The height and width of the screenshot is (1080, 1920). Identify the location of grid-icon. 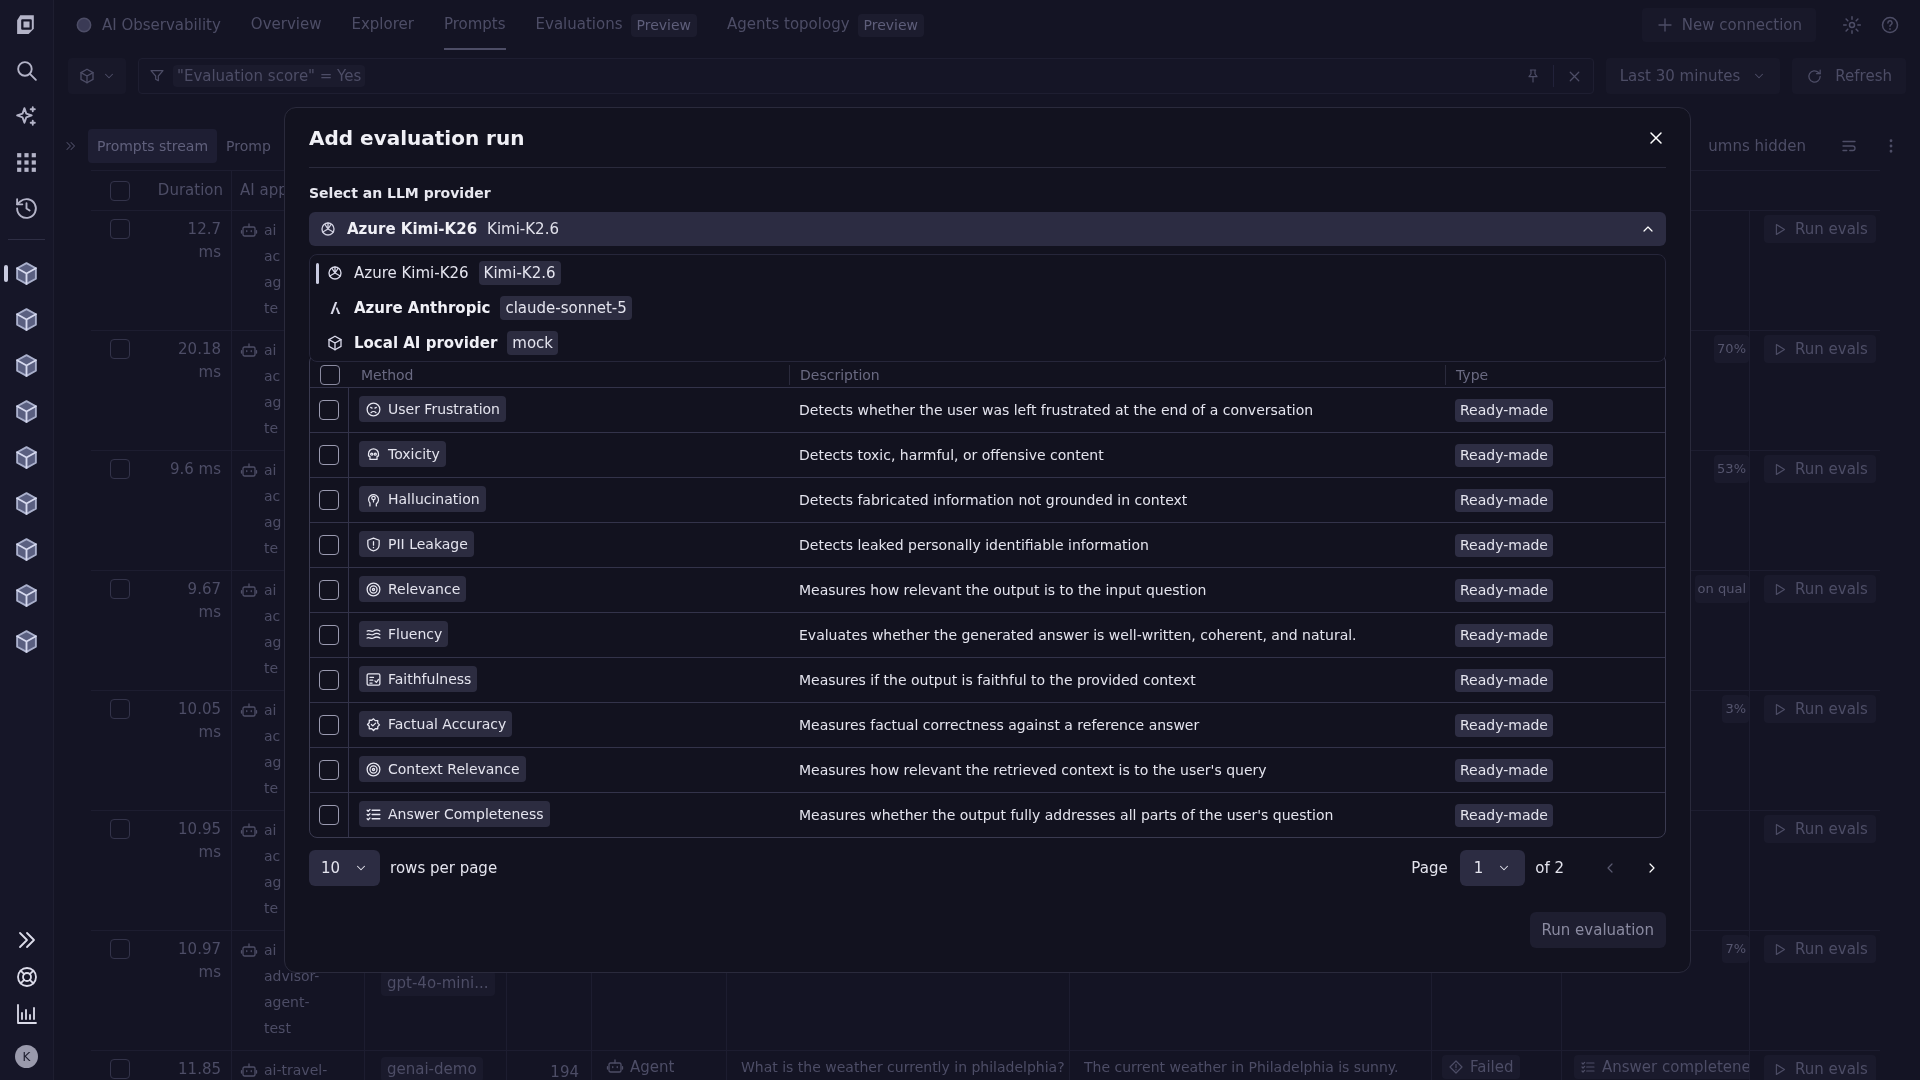
(26, 162).